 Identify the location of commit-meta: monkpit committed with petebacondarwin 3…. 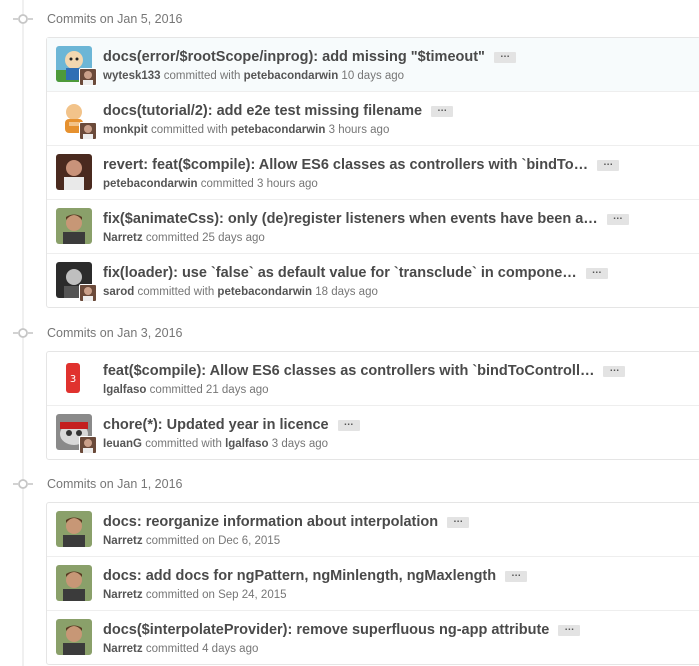
(246, 130).